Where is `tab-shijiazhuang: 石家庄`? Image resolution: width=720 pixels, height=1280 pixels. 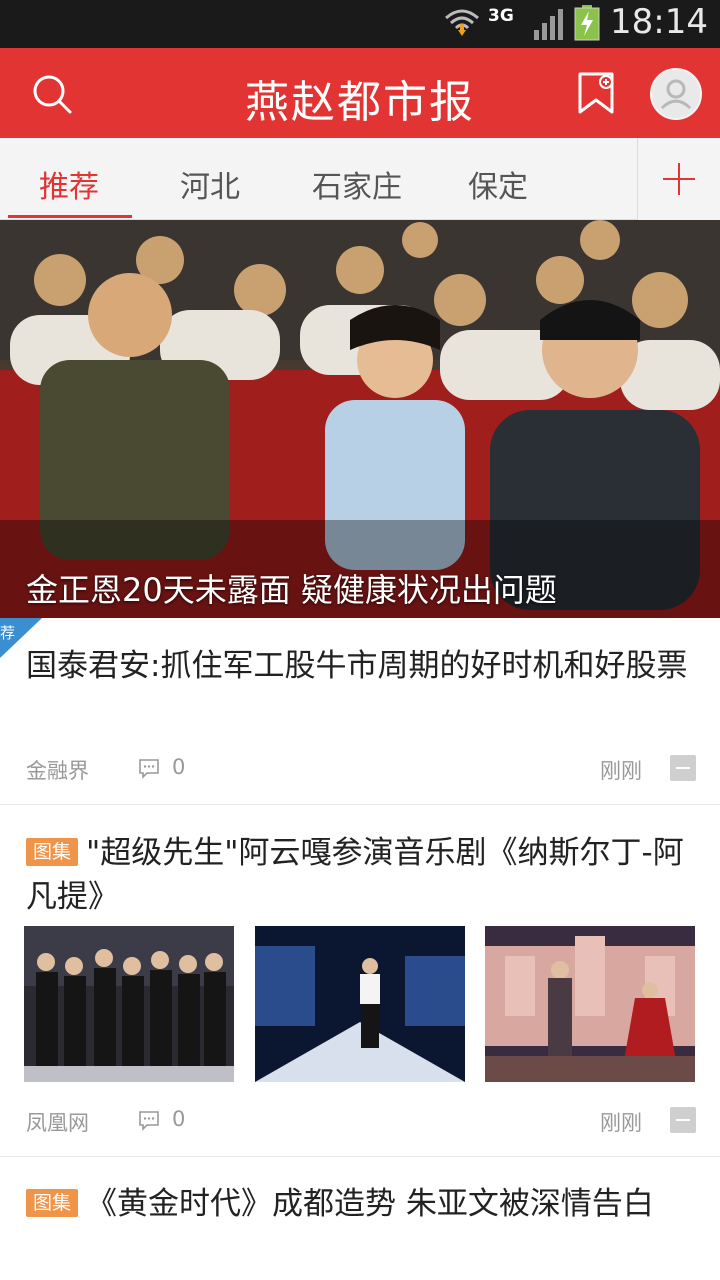 tab-shijiazhuang: 石家庄 is located at coordinates (357, 184).